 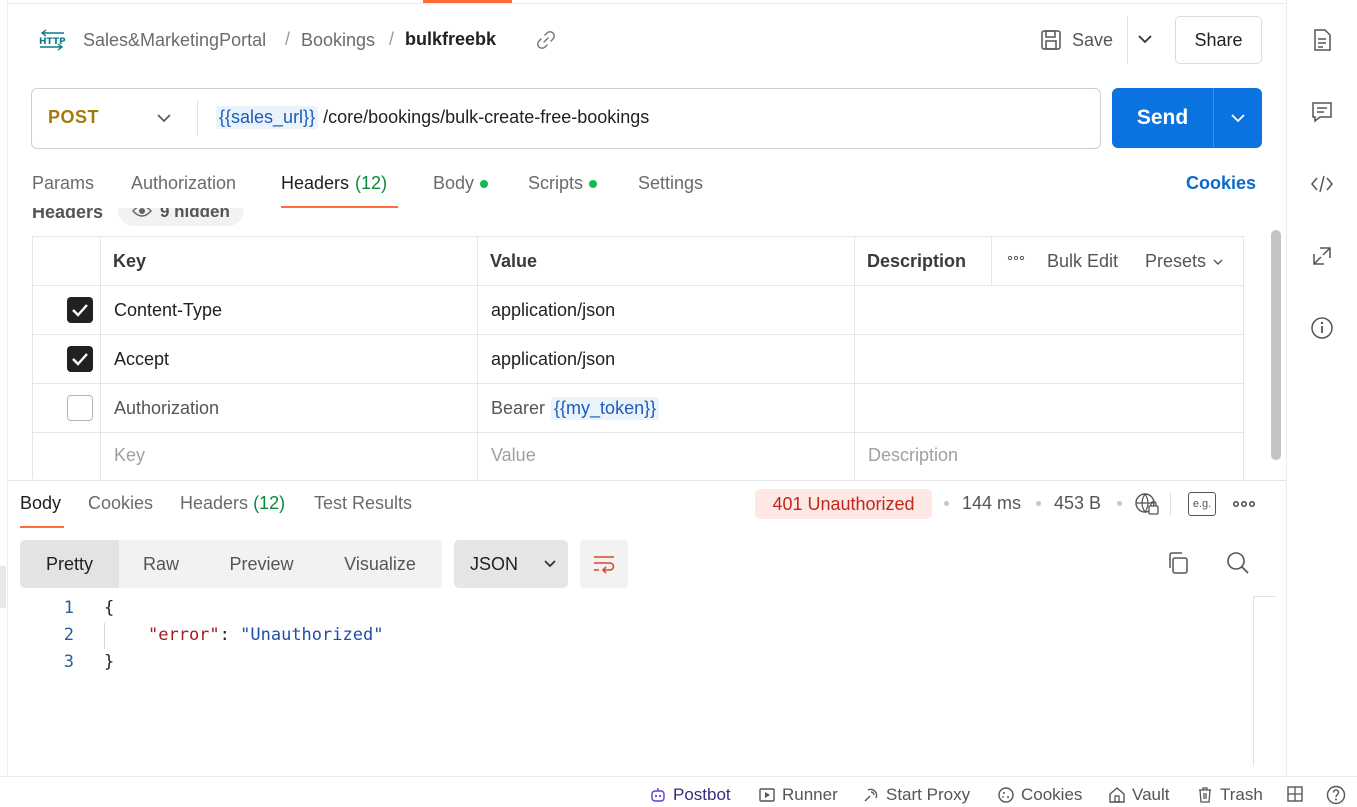 What do you see at coordinates (647, 480) in the screenshot?
I see `pane-divider` at bounding box center [647, 480].